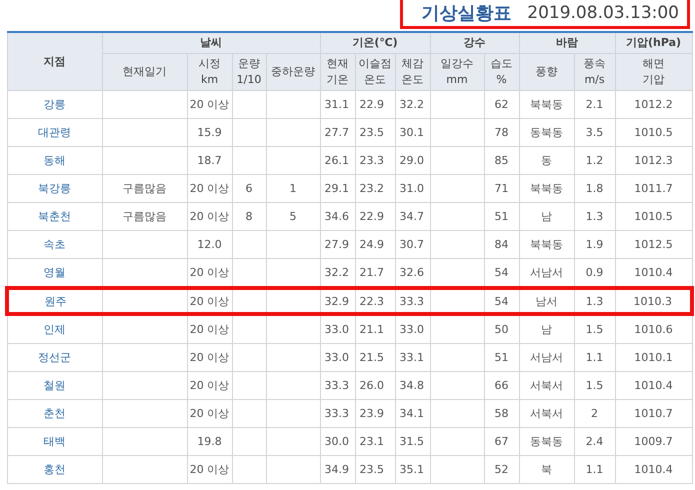  What do you see at coordinates (595, 72) in the screenshot?
I see `column-header: 풍속 m/s` at bounding box center [595, 72].